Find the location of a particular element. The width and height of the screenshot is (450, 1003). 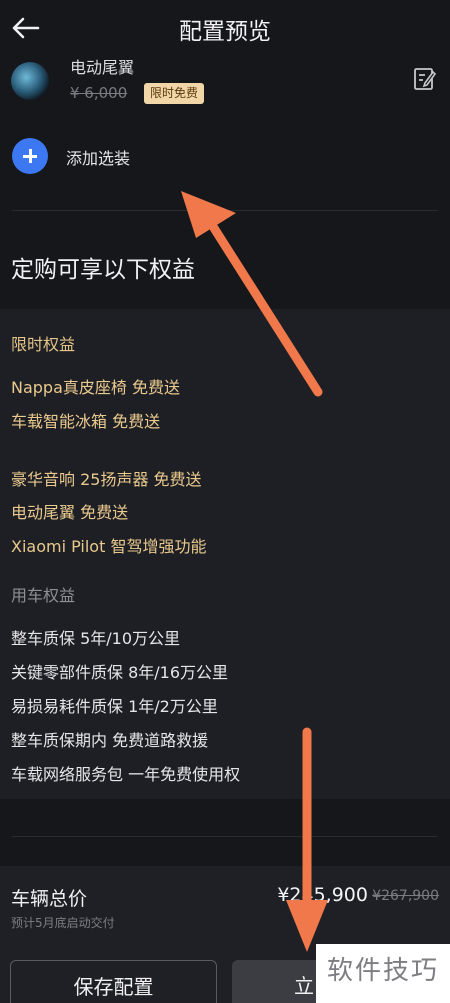

total-price: ¥245,900 is located at coordinates (322, 895).